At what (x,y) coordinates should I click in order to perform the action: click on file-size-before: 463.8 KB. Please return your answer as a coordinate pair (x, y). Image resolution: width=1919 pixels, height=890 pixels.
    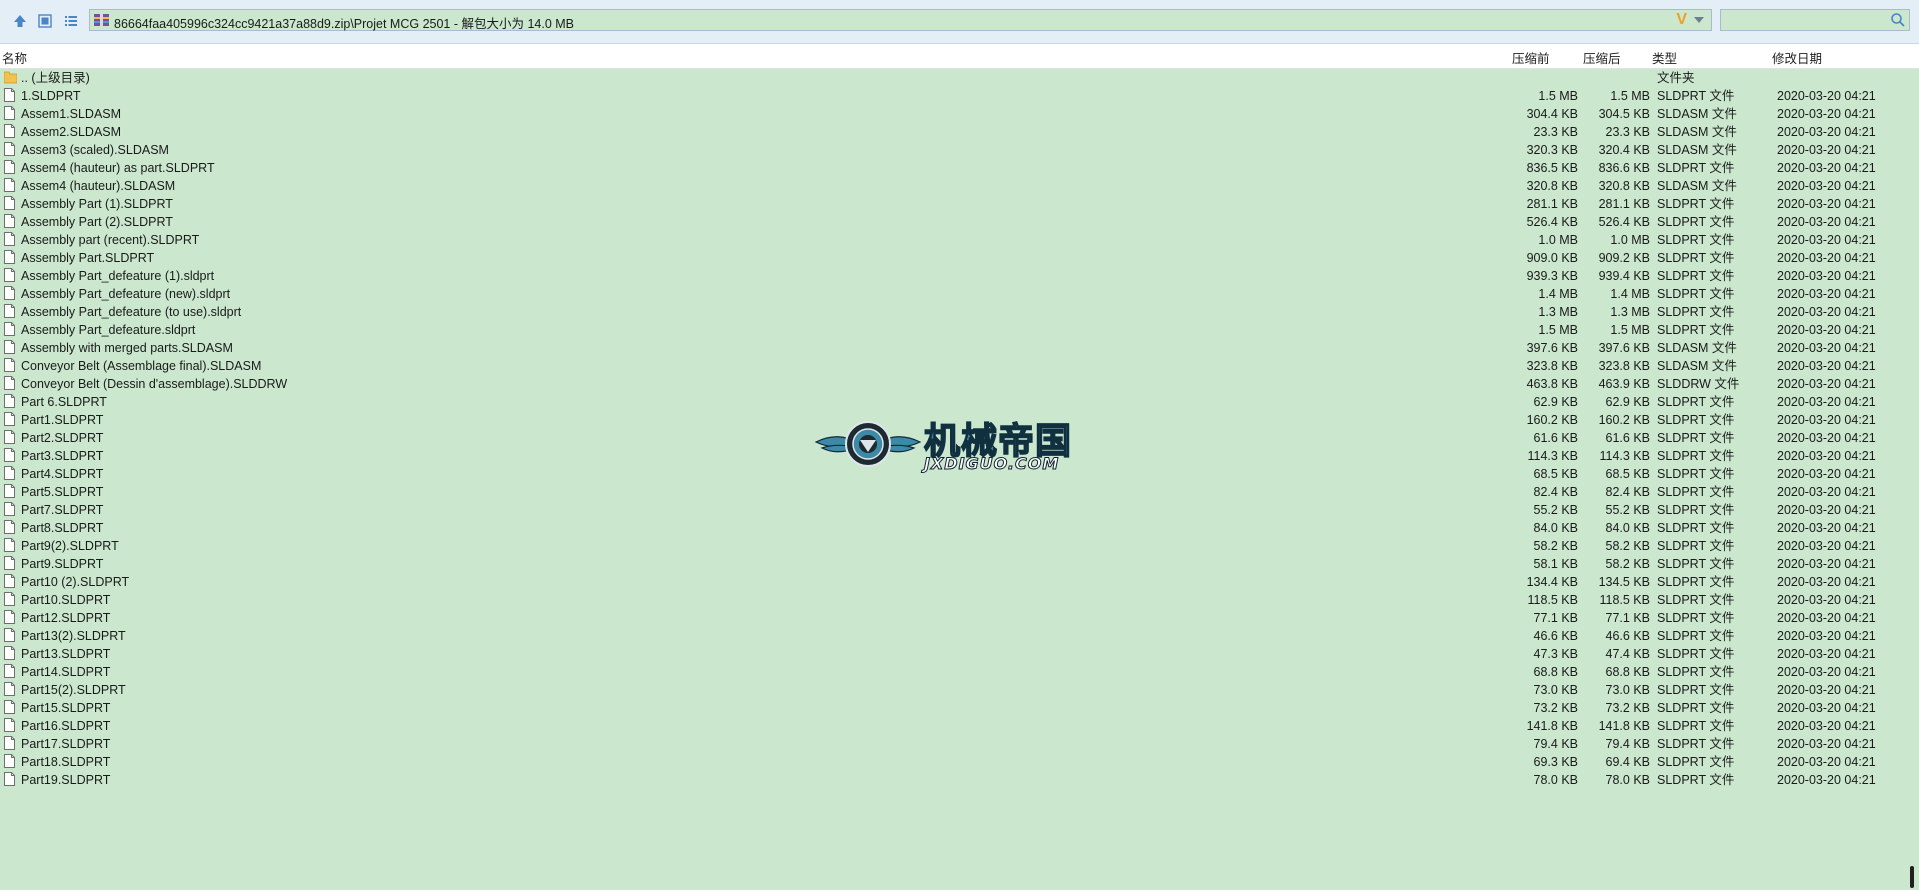
    Looking at the image, I should click on (1552, 384).